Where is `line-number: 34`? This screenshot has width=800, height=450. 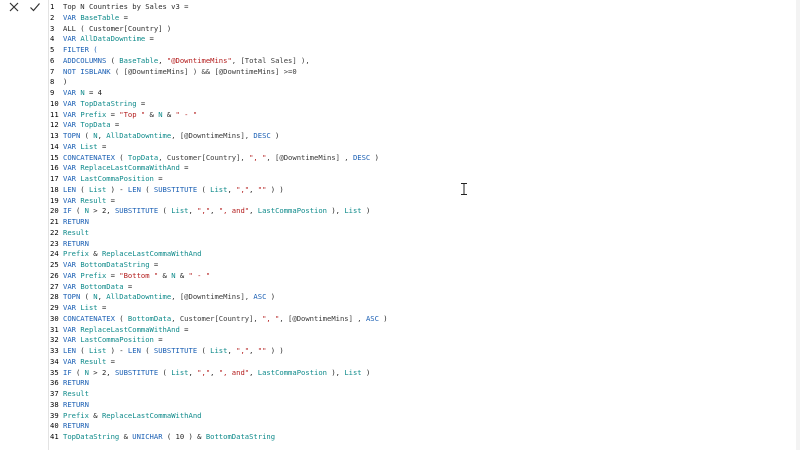
line-number: 34 is located at coordinates (54, 361).